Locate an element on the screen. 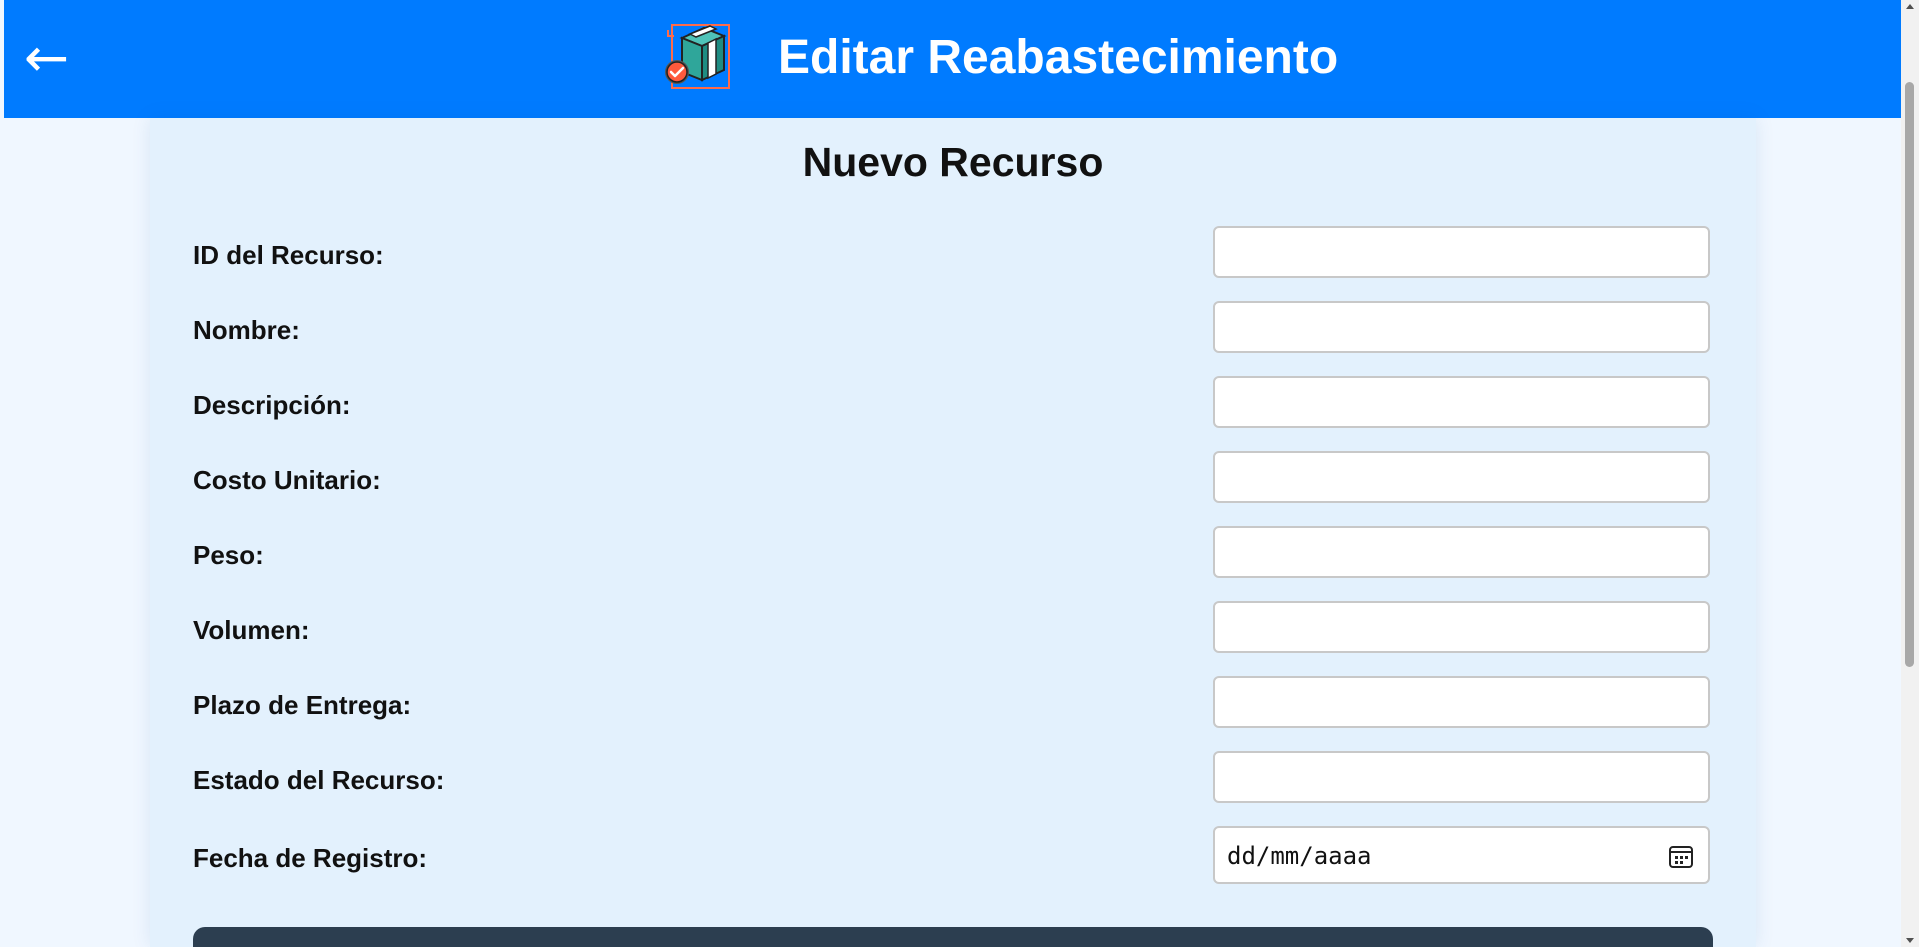 Image resolution: width=1919 pixels, height=947 pixels. field-label: Descripción: is located at coordinates (272, 405).